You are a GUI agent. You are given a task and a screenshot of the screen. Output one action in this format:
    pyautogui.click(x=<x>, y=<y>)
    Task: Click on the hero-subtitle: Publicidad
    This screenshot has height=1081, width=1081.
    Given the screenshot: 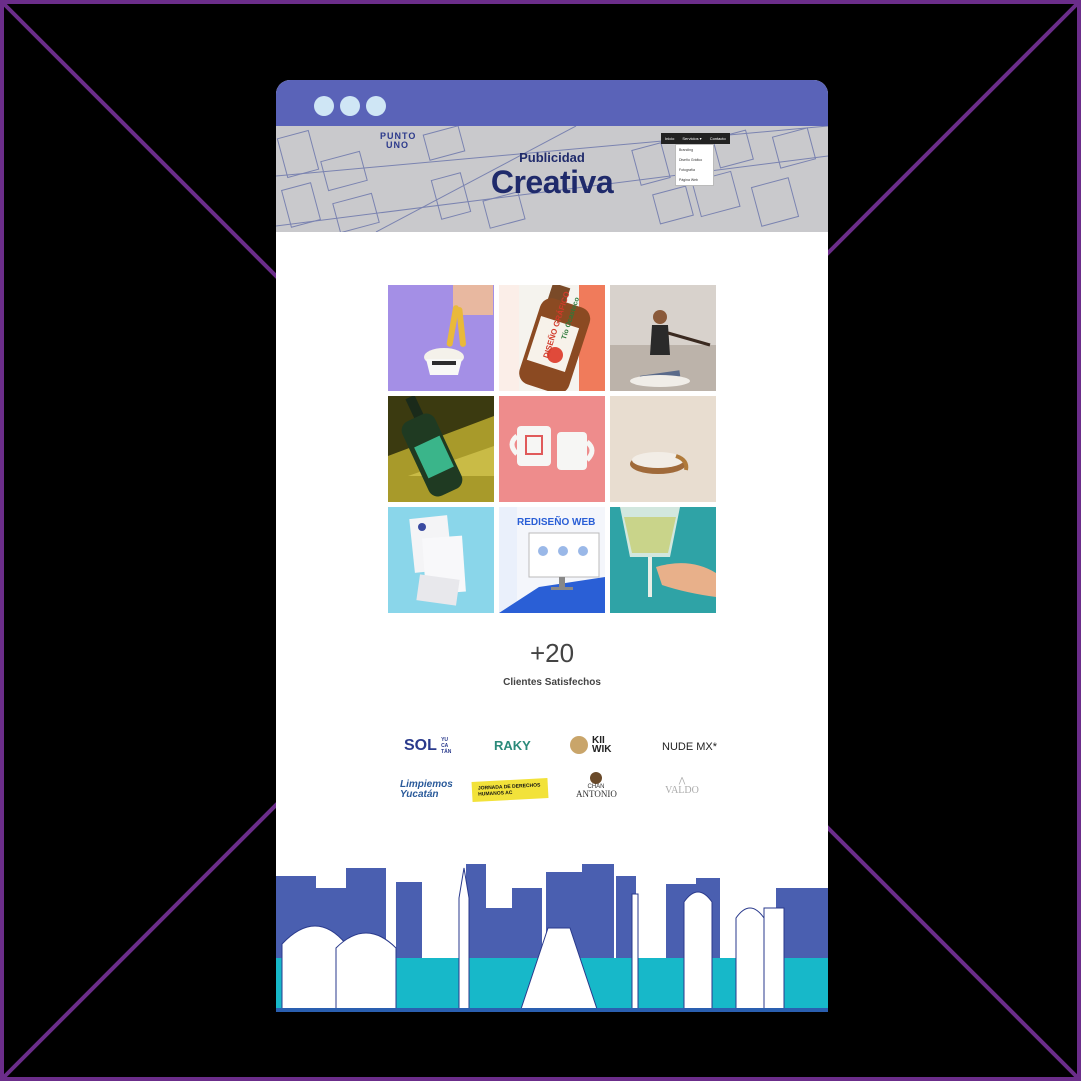 What is the action you would take?
    pyautogui.click(x=552, y=157)
    